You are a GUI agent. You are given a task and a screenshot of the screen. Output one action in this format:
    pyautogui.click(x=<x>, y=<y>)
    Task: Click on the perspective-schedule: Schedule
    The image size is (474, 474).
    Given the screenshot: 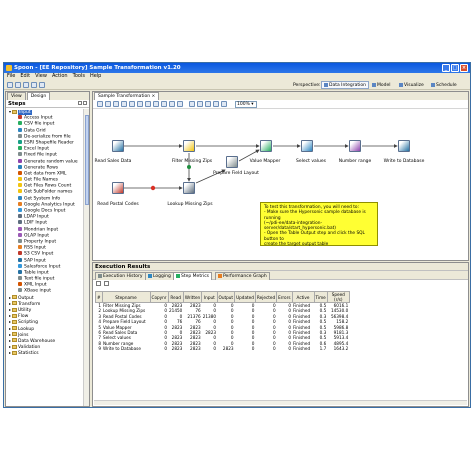 What is the action you would take?
    pyautogui.click(x=444, y=85)
    